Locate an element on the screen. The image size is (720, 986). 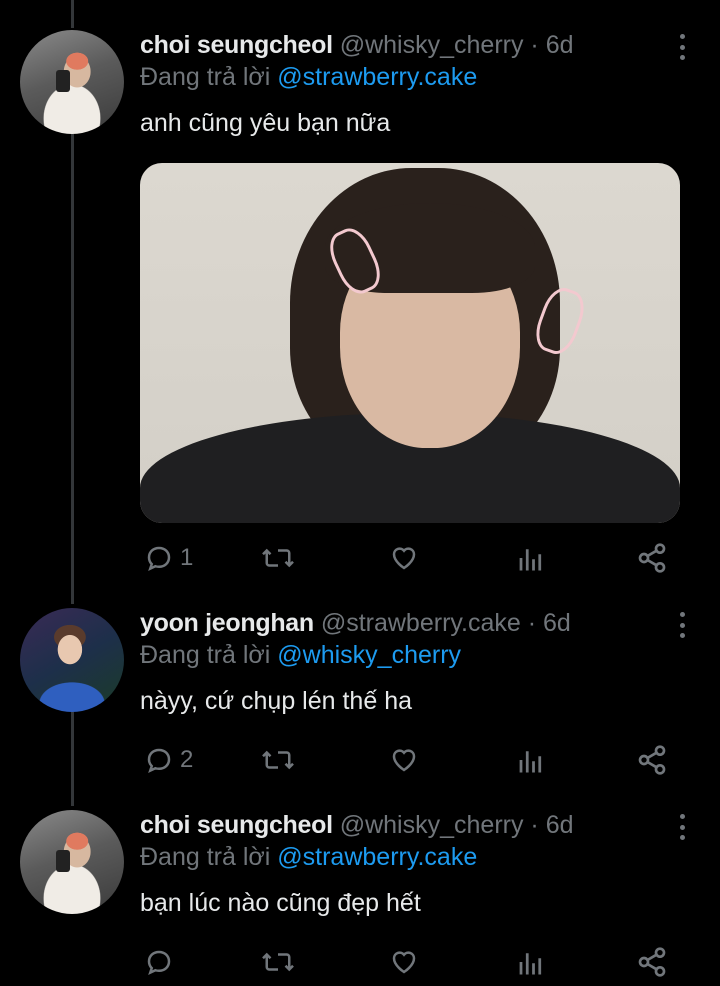
reply-count: 2 is located at coordinates (187, 759).